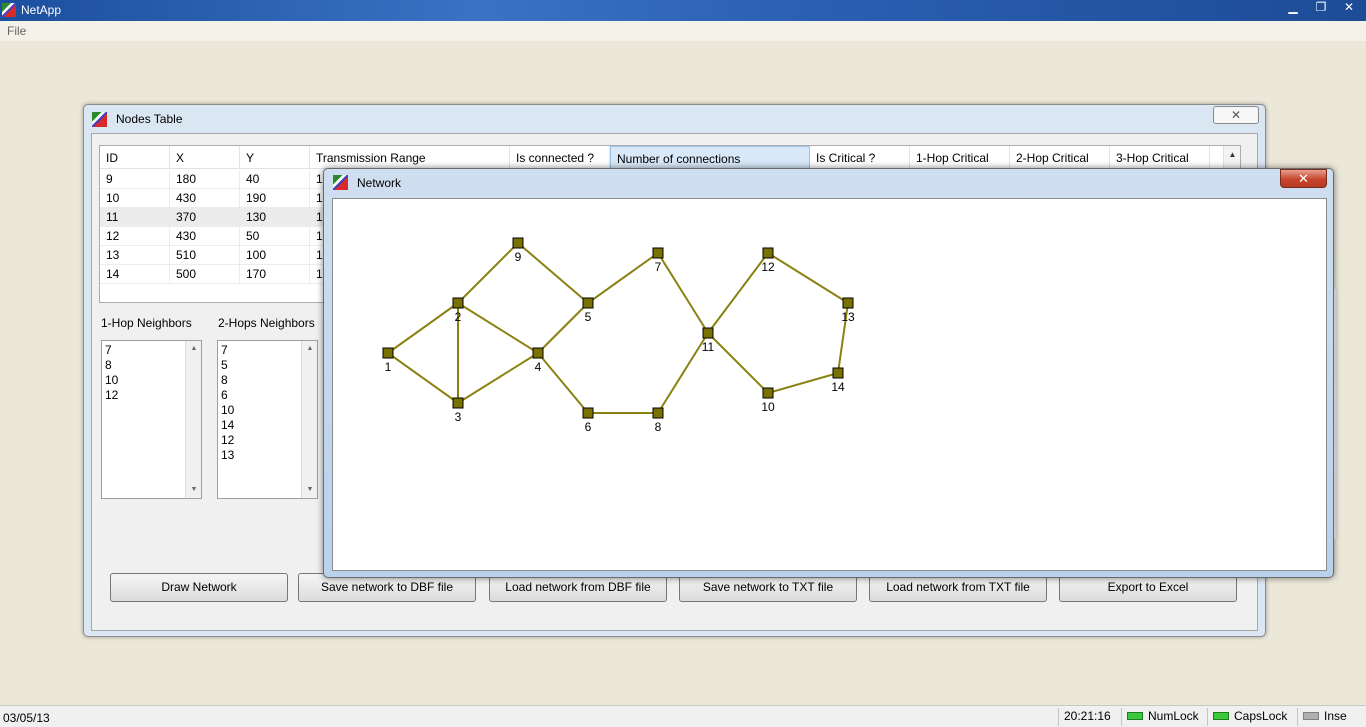 The image size is (1366, 727). Describe the element at coordinates (838, 387) in the screenshot. I see `network-node-label: 14` at that location.